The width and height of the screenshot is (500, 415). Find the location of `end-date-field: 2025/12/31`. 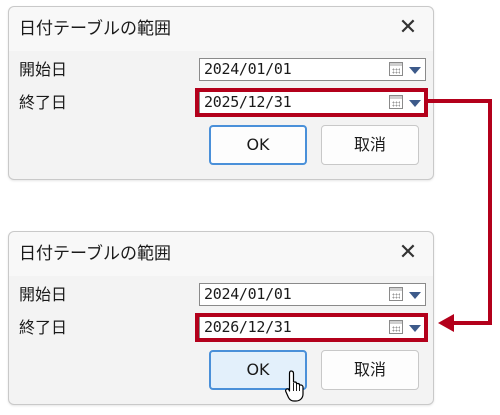

end-date-field: 2025/12/31 is located at coordinates (312, 102).